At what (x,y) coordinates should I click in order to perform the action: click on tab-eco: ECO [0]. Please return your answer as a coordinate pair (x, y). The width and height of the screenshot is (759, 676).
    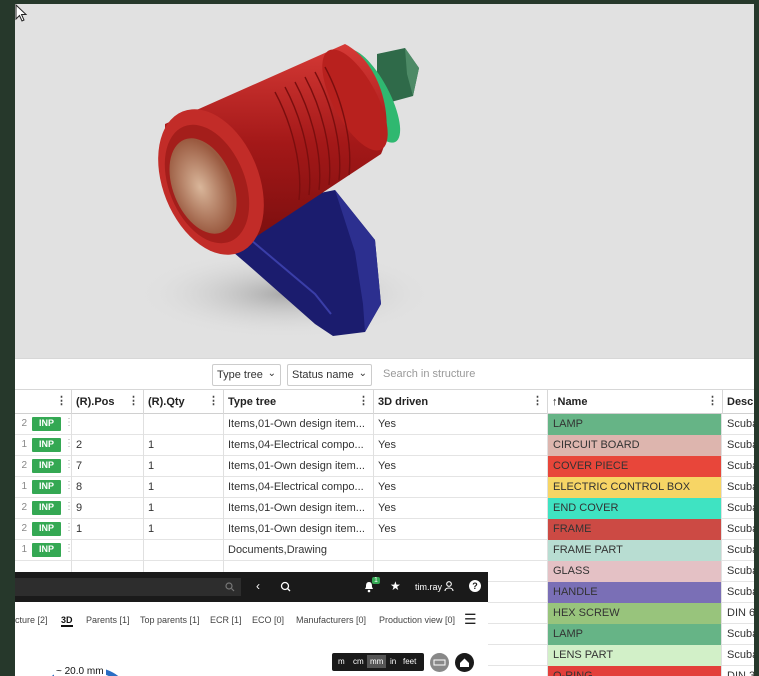
    Looking at the image, I should click on (268, 620).